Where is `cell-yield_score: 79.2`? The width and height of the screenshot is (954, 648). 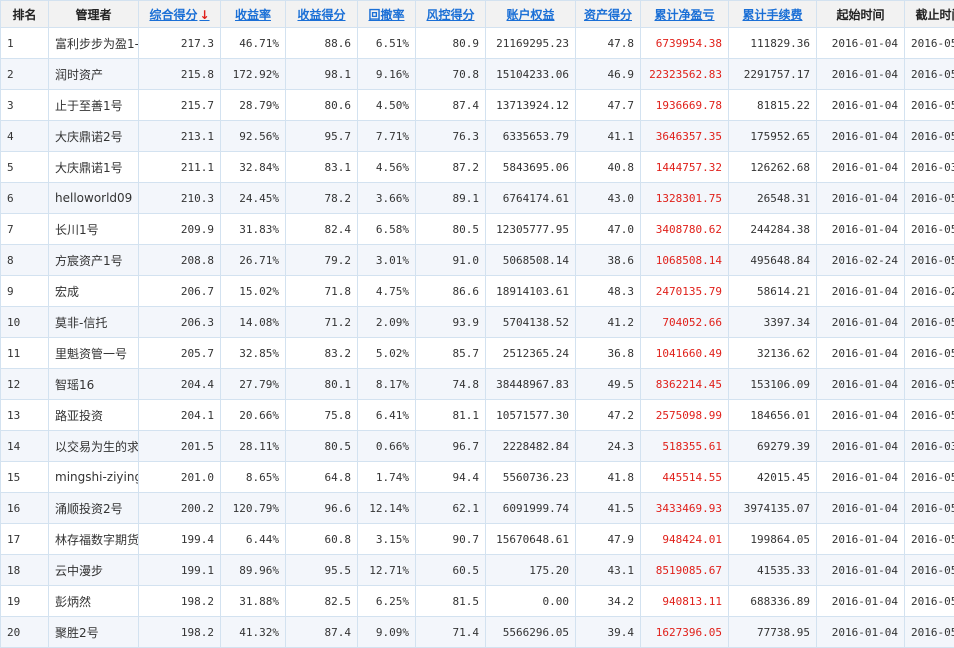
cell-yield_score: 79.2 is located at coordinates (322, 260).